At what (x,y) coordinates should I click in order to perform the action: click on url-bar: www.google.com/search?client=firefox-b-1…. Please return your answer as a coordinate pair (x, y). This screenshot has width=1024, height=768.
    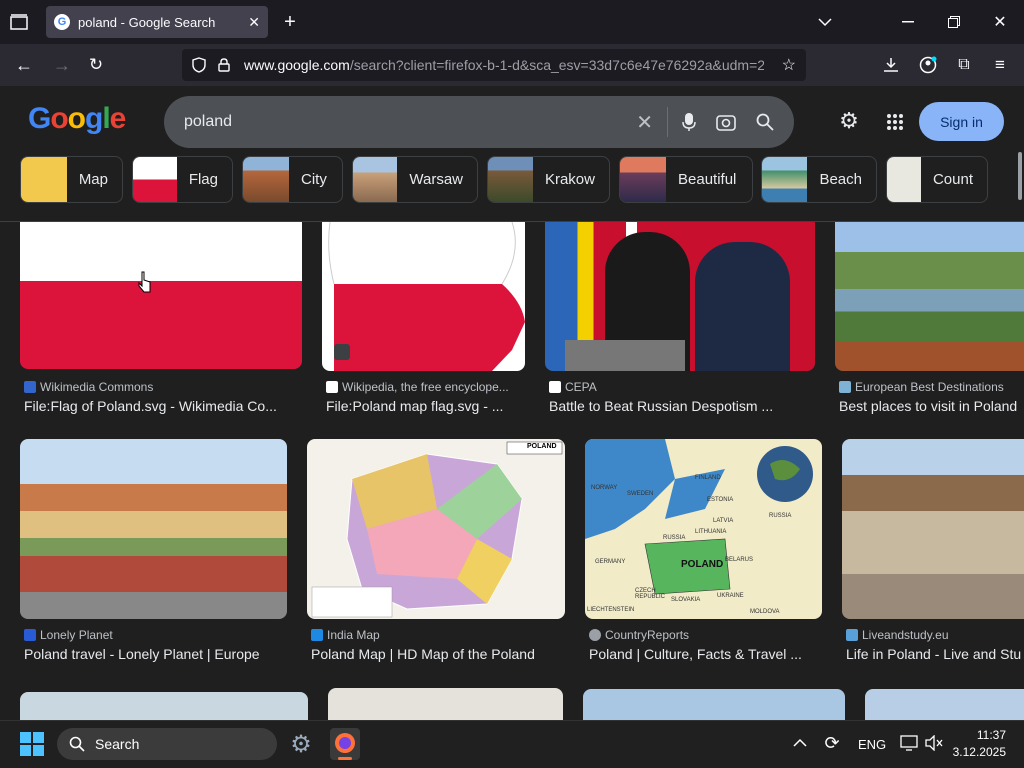
    Looking at the image, I should click on (494, 65).